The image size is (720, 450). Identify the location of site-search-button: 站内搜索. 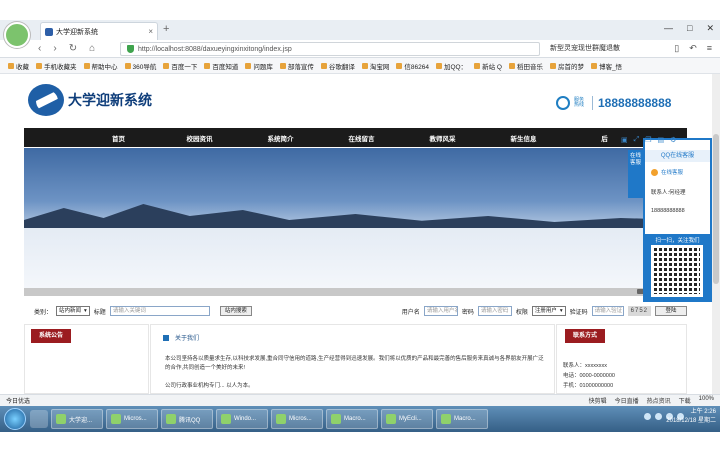
(235, 311).